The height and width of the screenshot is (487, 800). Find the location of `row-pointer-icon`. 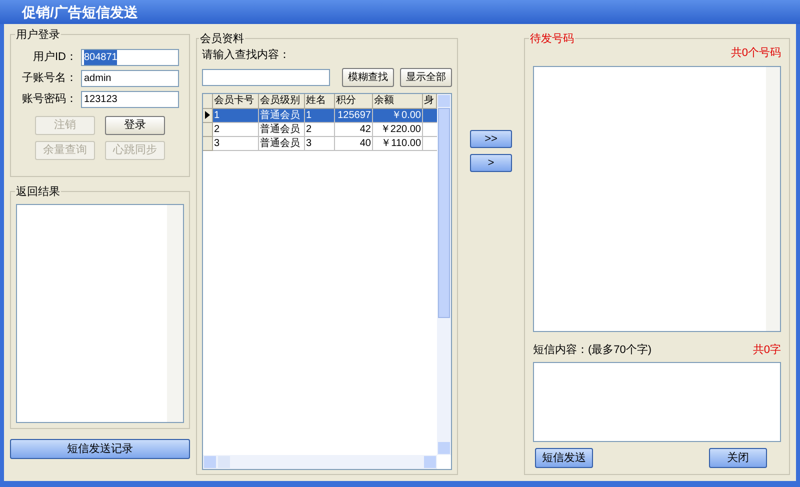

row-pointer-icon is located at coordinates (207, 115).